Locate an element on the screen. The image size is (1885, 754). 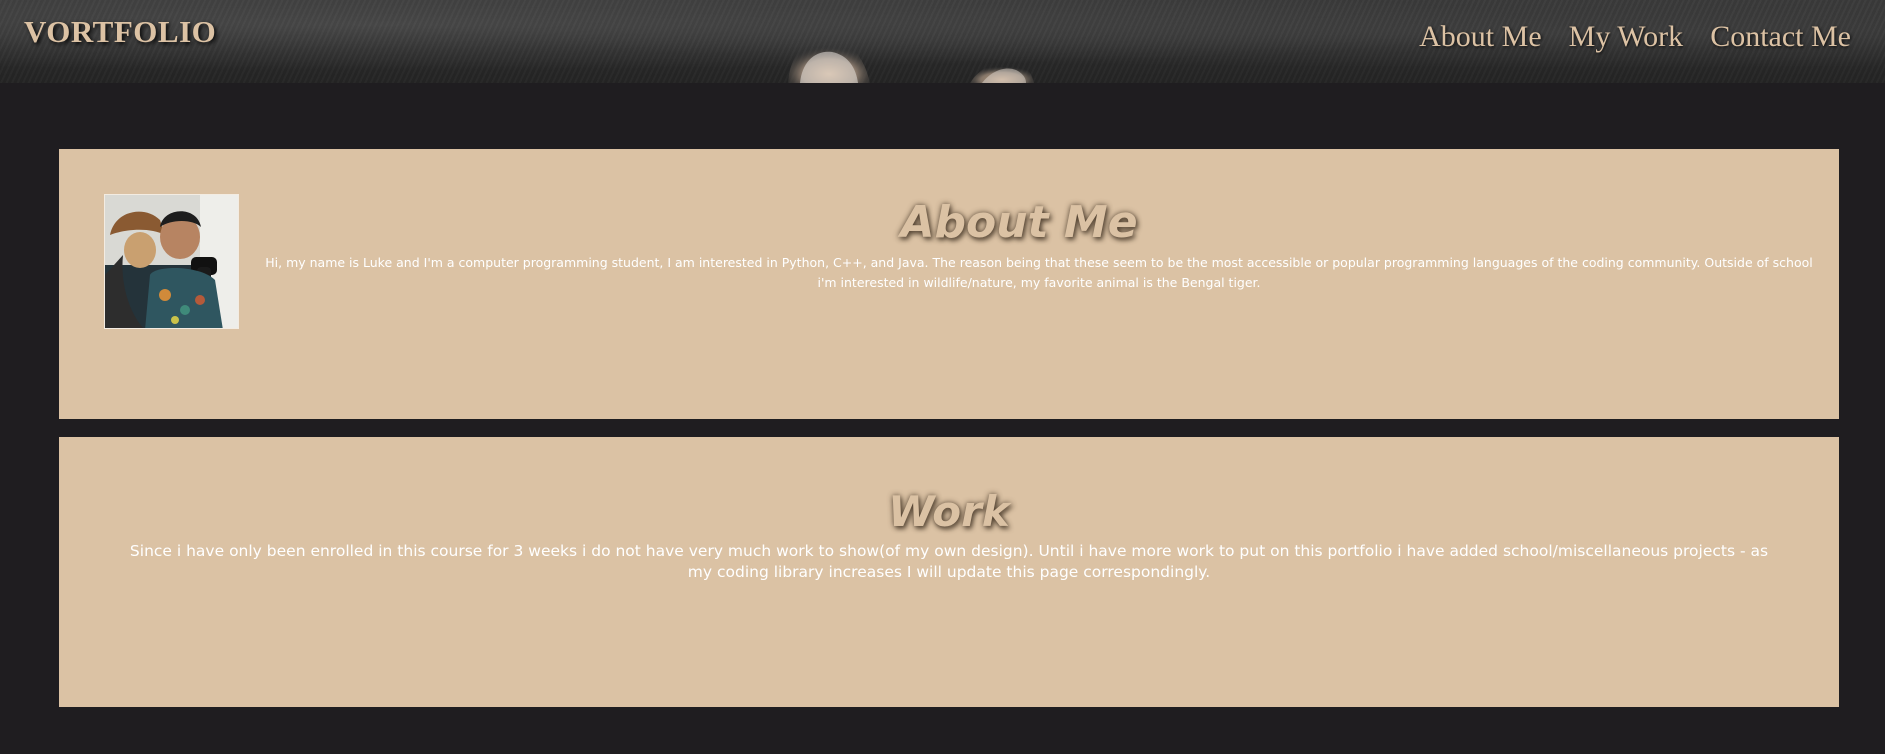
nav-link-about-me: About Me is located at coordinates (1480, 37).